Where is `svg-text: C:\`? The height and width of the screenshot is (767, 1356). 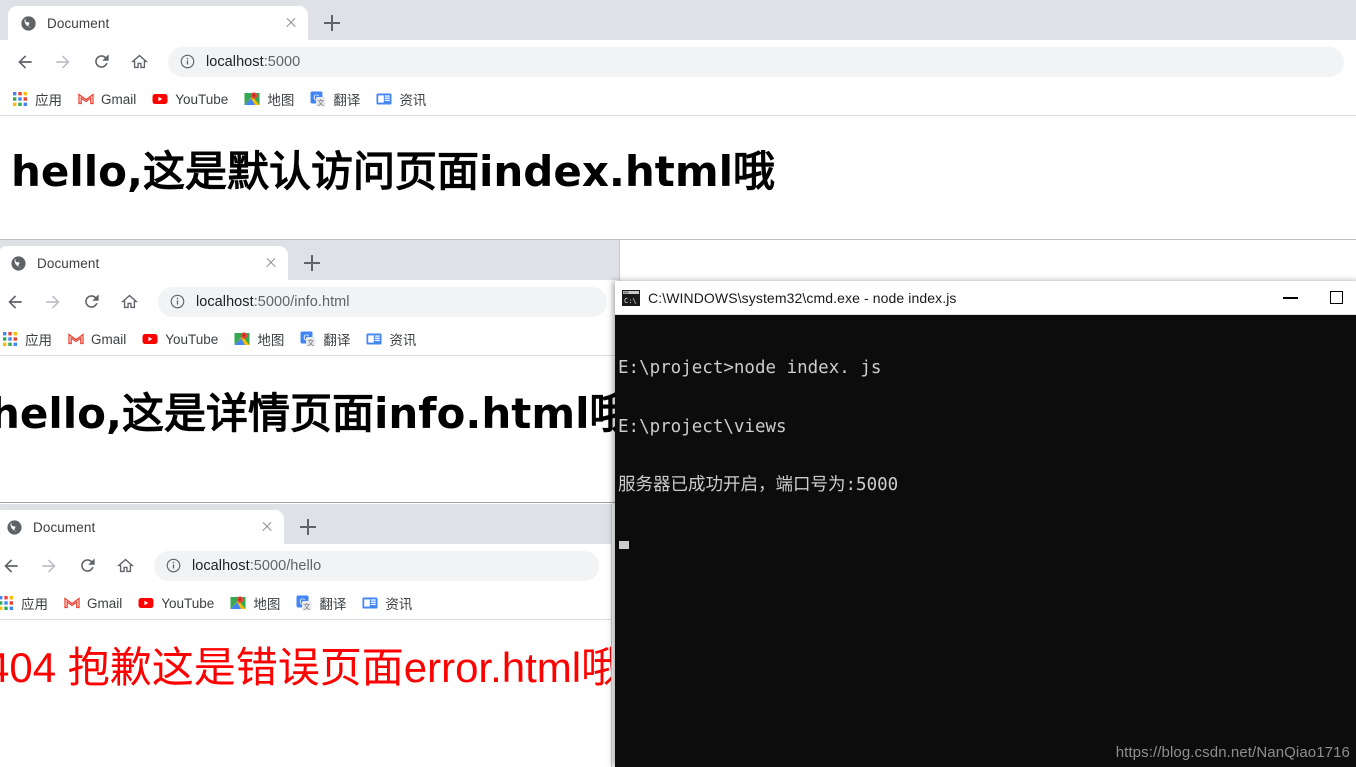
svg-text: C:\ is located at coordinates (630, 301).